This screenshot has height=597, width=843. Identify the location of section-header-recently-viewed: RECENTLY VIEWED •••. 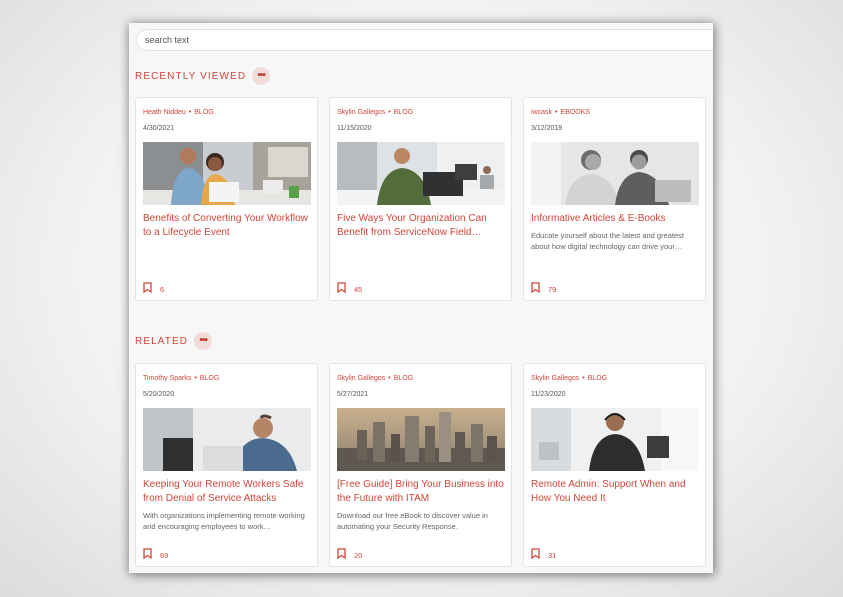
(203, 76).